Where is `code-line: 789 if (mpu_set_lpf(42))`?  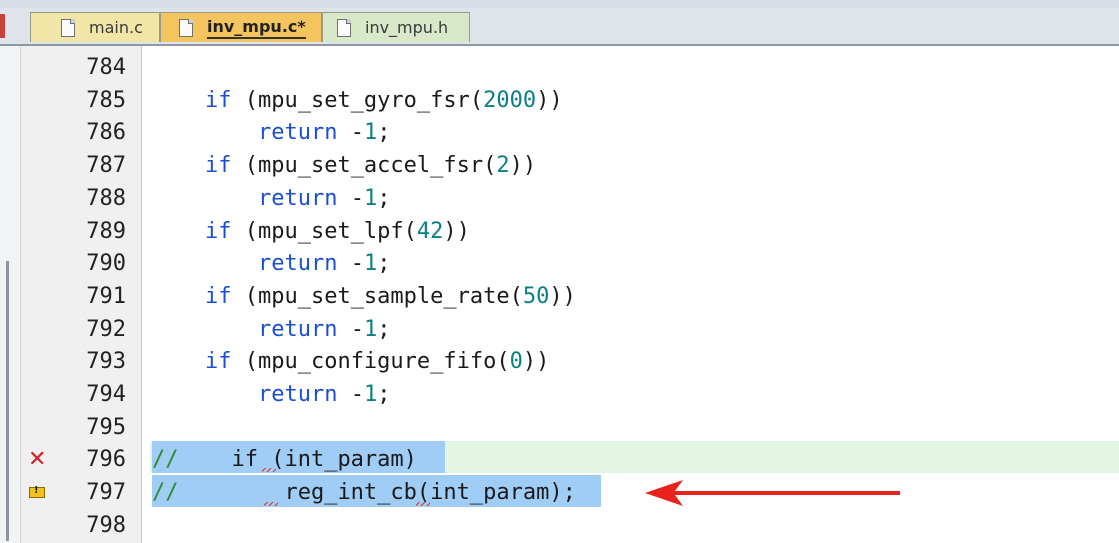 code-line: 789 if (mpu_set_lpf(42)) is located at coordinates (559, 232).